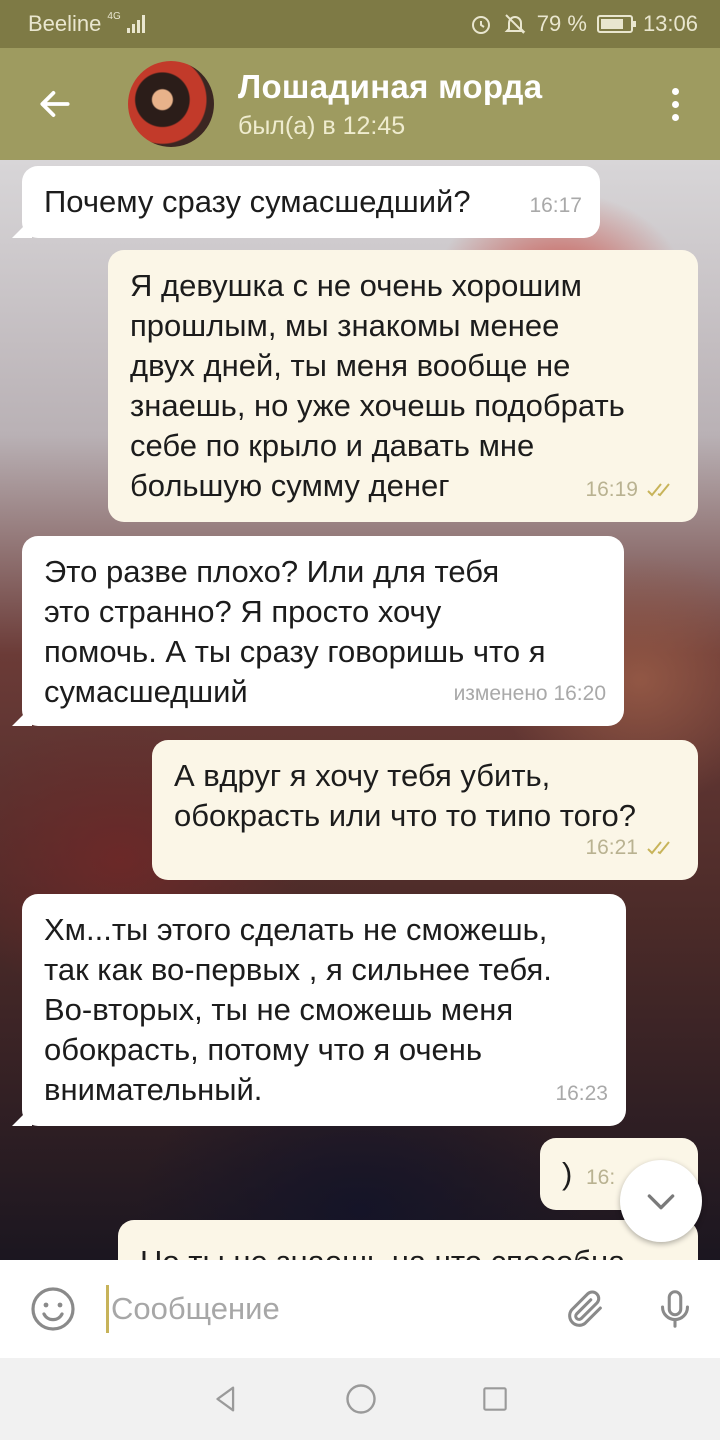 This screenshot has width=720, height=1440. Describe the element at coordinates (114, 16) in the screenshot. I see `network-type: 4G` at that location.